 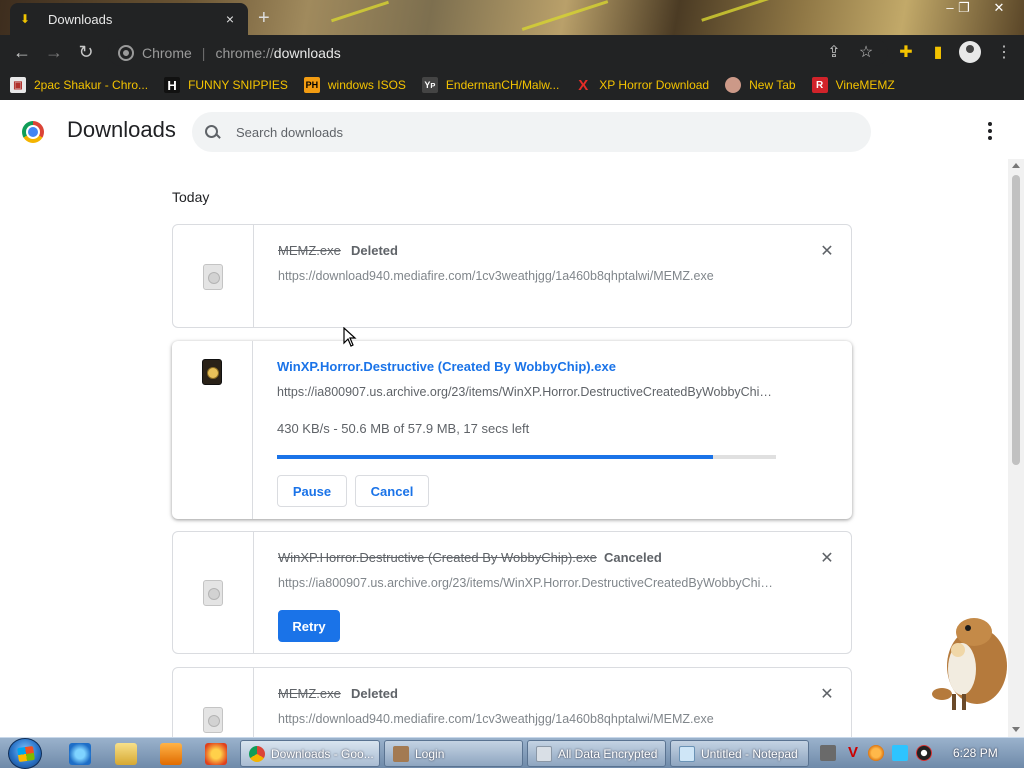 I want to click on cancel-button: Cancel, so click(x=392, y=491).